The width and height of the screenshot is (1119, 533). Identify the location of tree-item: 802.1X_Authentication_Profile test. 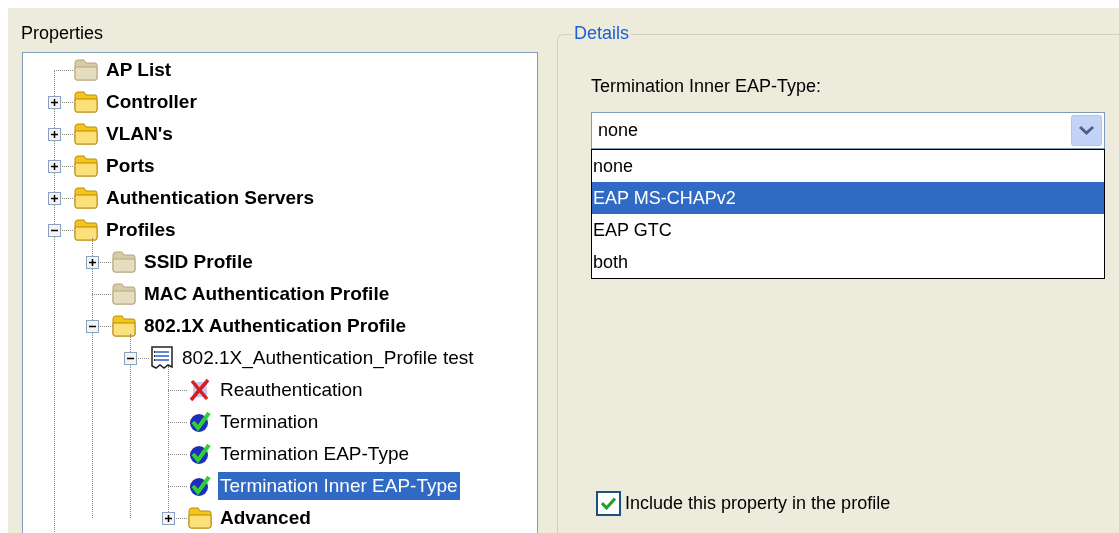
(328, 358).